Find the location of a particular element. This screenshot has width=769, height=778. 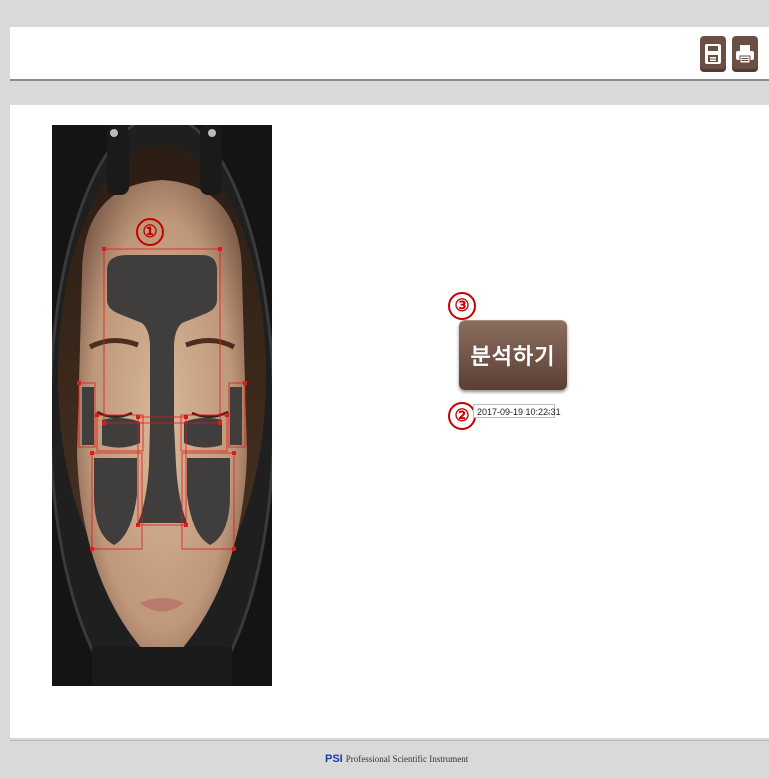

save-button is located at coordinates (713, 54).